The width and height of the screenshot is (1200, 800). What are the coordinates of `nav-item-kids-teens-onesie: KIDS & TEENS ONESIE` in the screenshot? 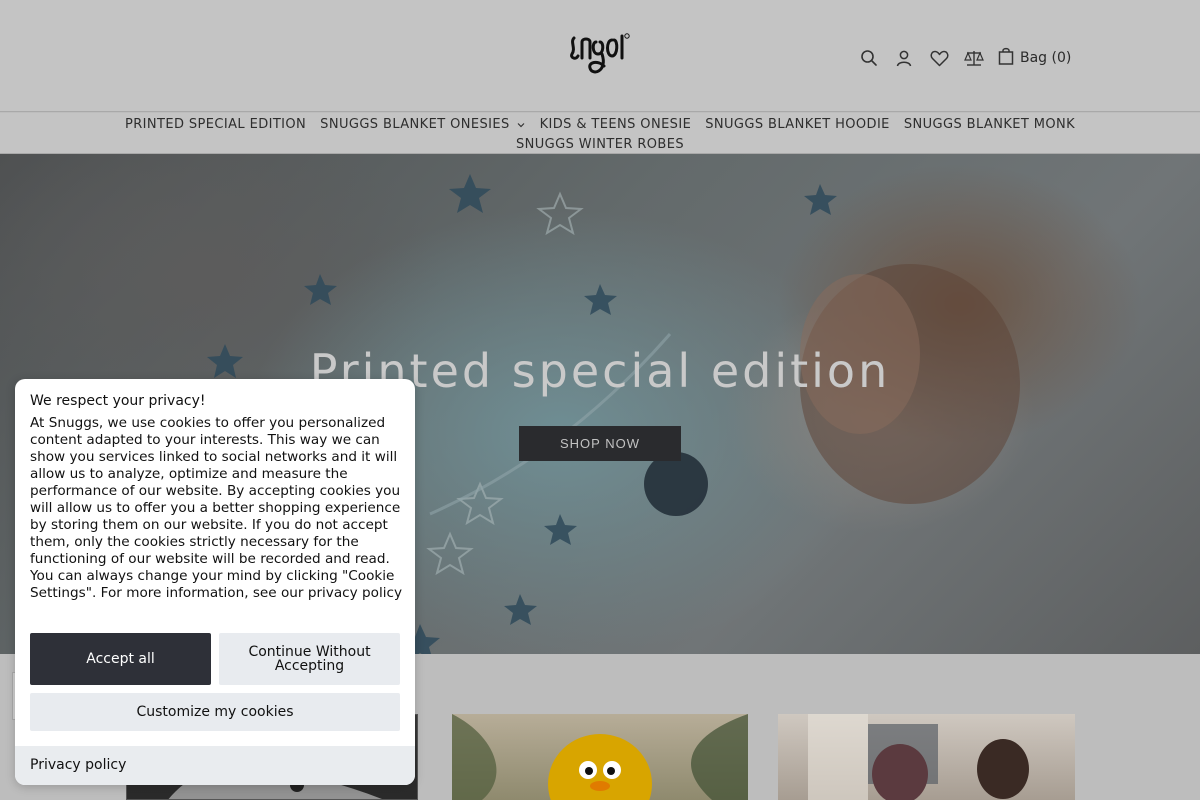 It's located at (616, 124).